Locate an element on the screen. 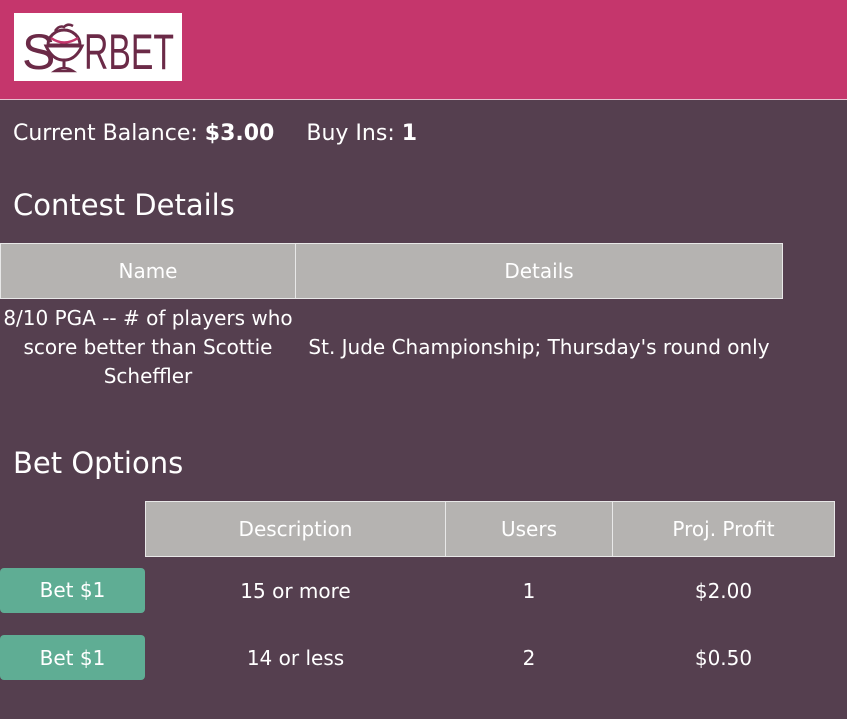 Image resolution: width=847 pixels, height=719 pixels. column-header-name: Name is located at coordinates (148, 271).